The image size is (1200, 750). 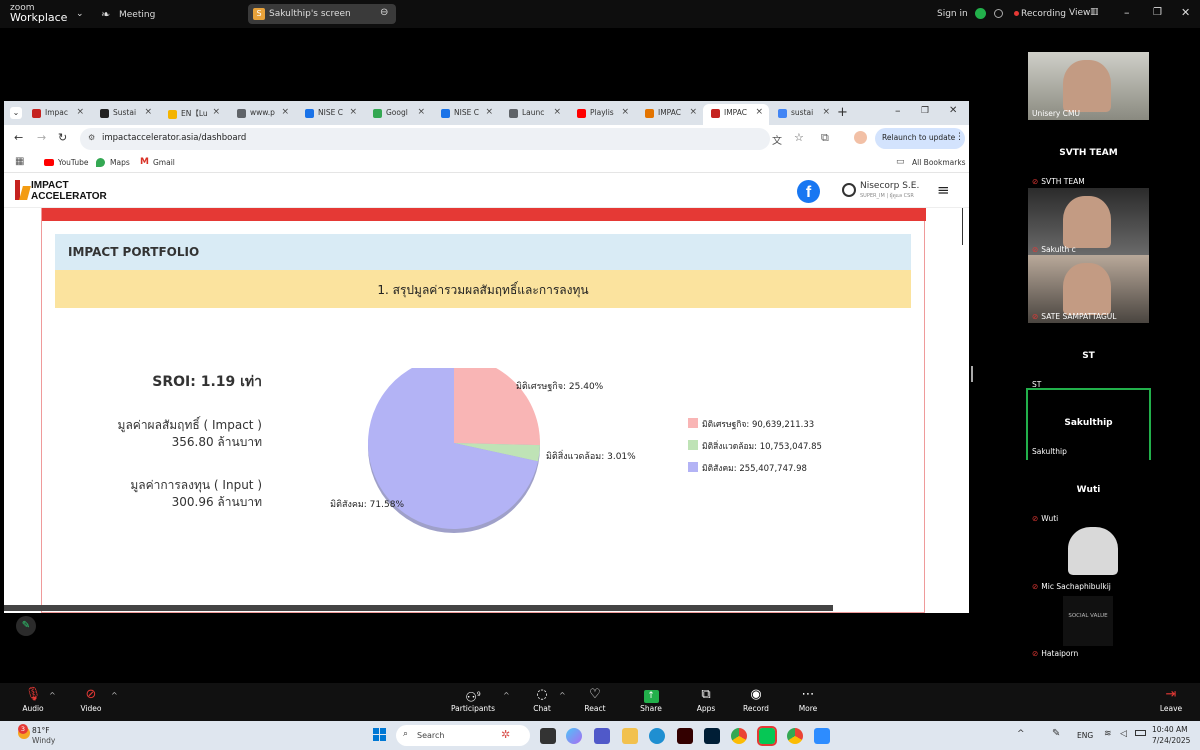 I want to click on horizontal-scrollbar, so click(x=418, y=608).